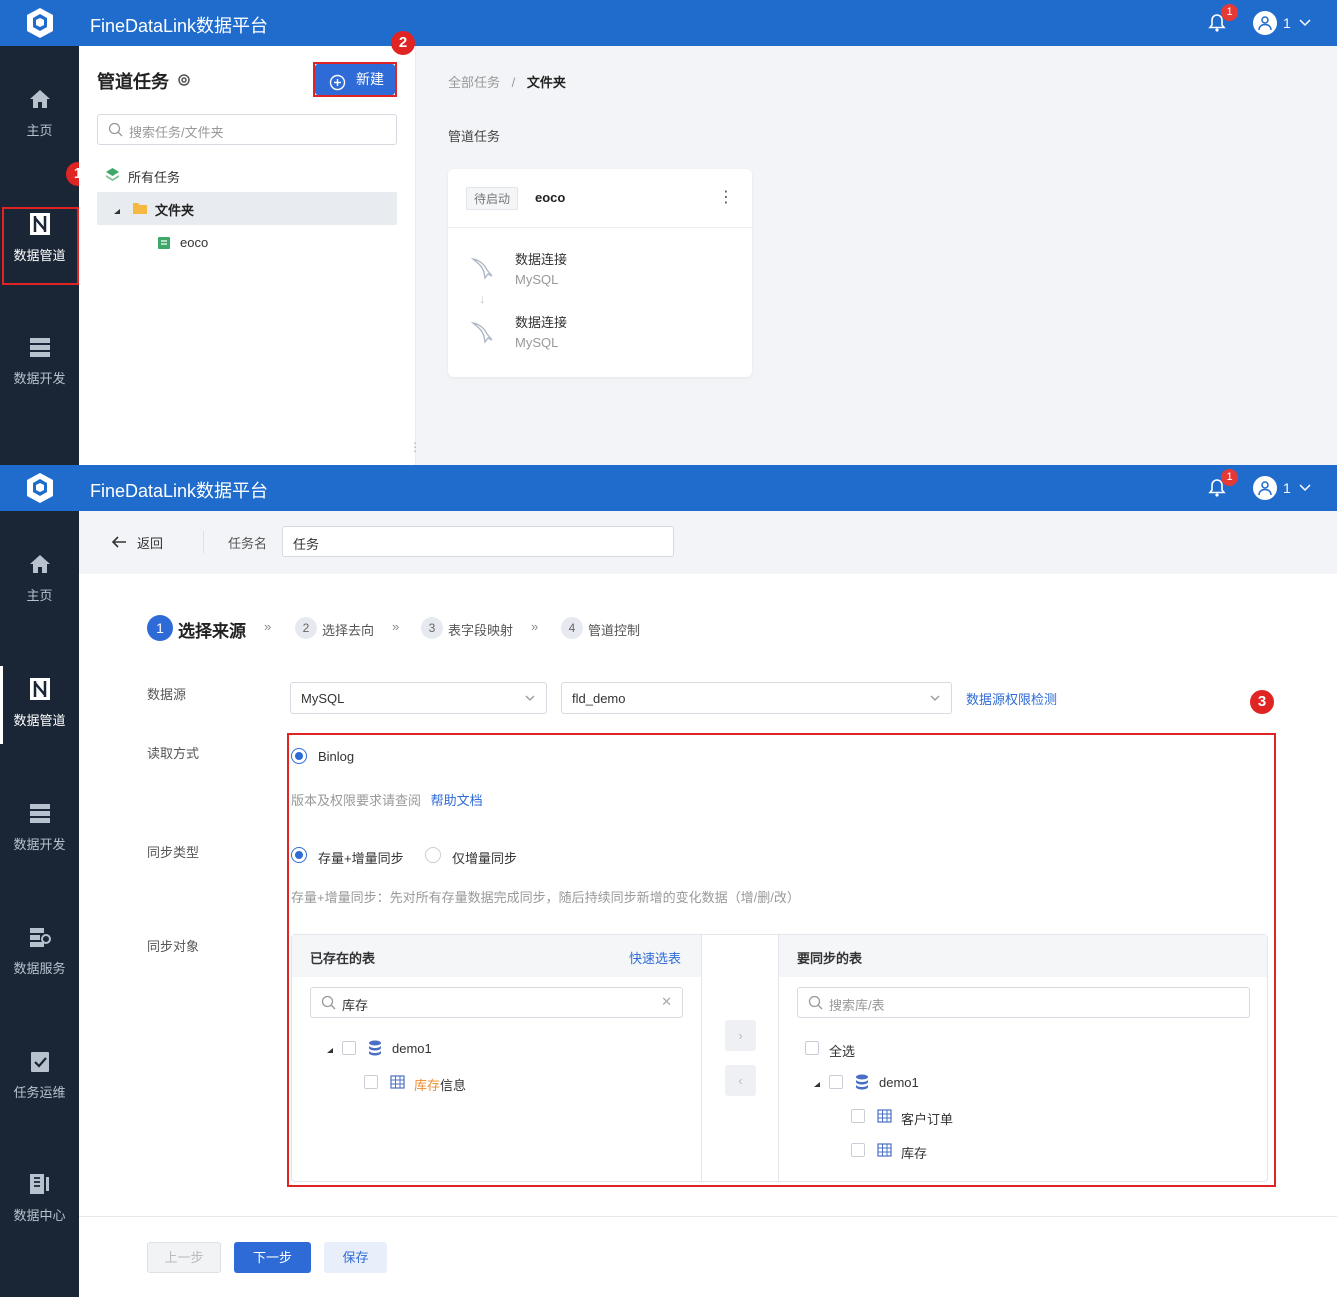 Image resolution: width=1337 pixels, height=1297 pixels. What do you see at coordinates (474, 136) in the screenshot?
I see `section-title: 管道任务` at bounding box center [474, 136].